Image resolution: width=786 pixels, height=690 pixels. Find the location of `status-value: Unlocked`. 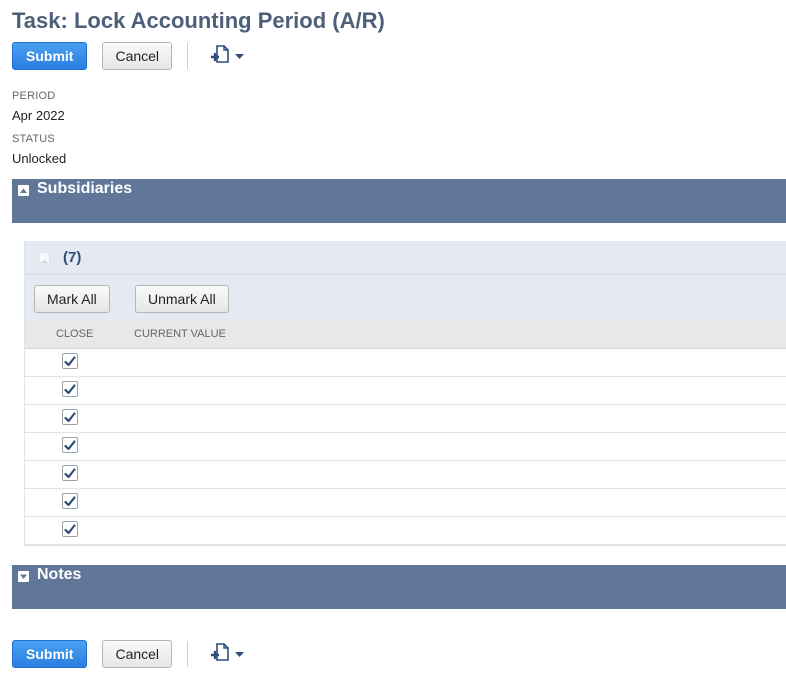

status-value: Unlocked is located at coordinates (39, 158).